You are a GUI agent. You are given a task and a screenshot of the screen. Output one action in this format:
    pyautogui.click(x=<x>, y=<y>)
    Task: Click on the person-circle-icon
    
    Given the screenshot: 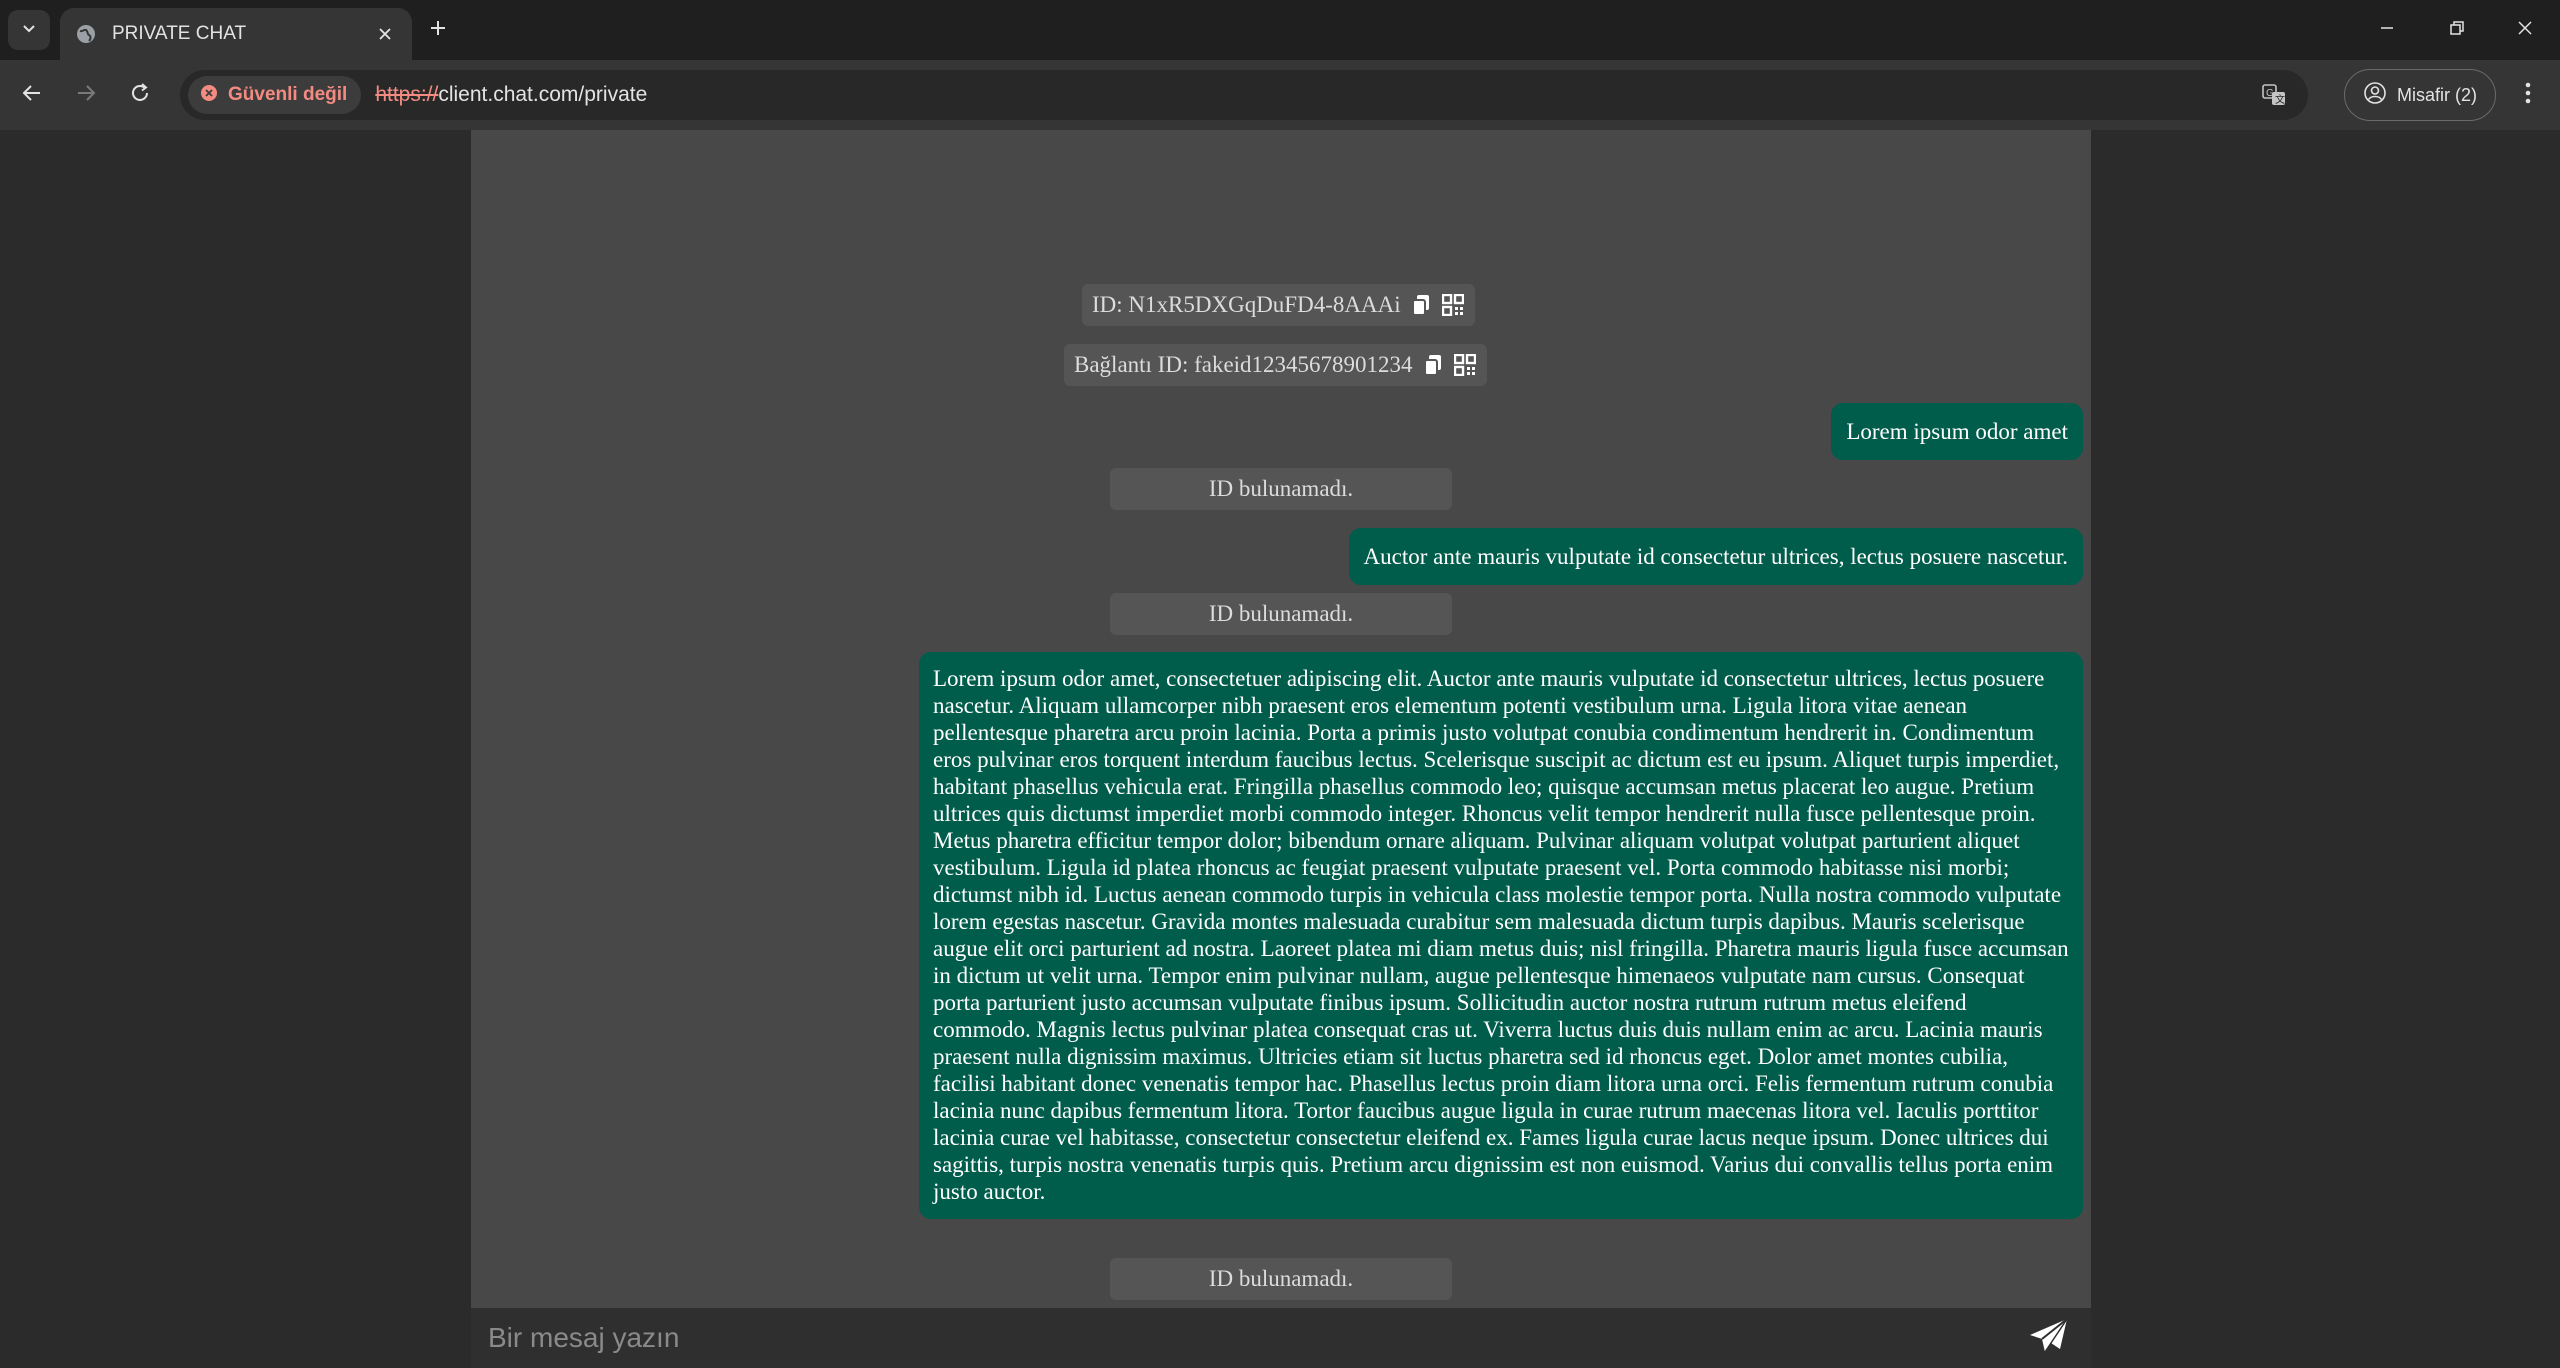 What is the action you would take?
    pyautogui.click(x=2375, y=95)
    